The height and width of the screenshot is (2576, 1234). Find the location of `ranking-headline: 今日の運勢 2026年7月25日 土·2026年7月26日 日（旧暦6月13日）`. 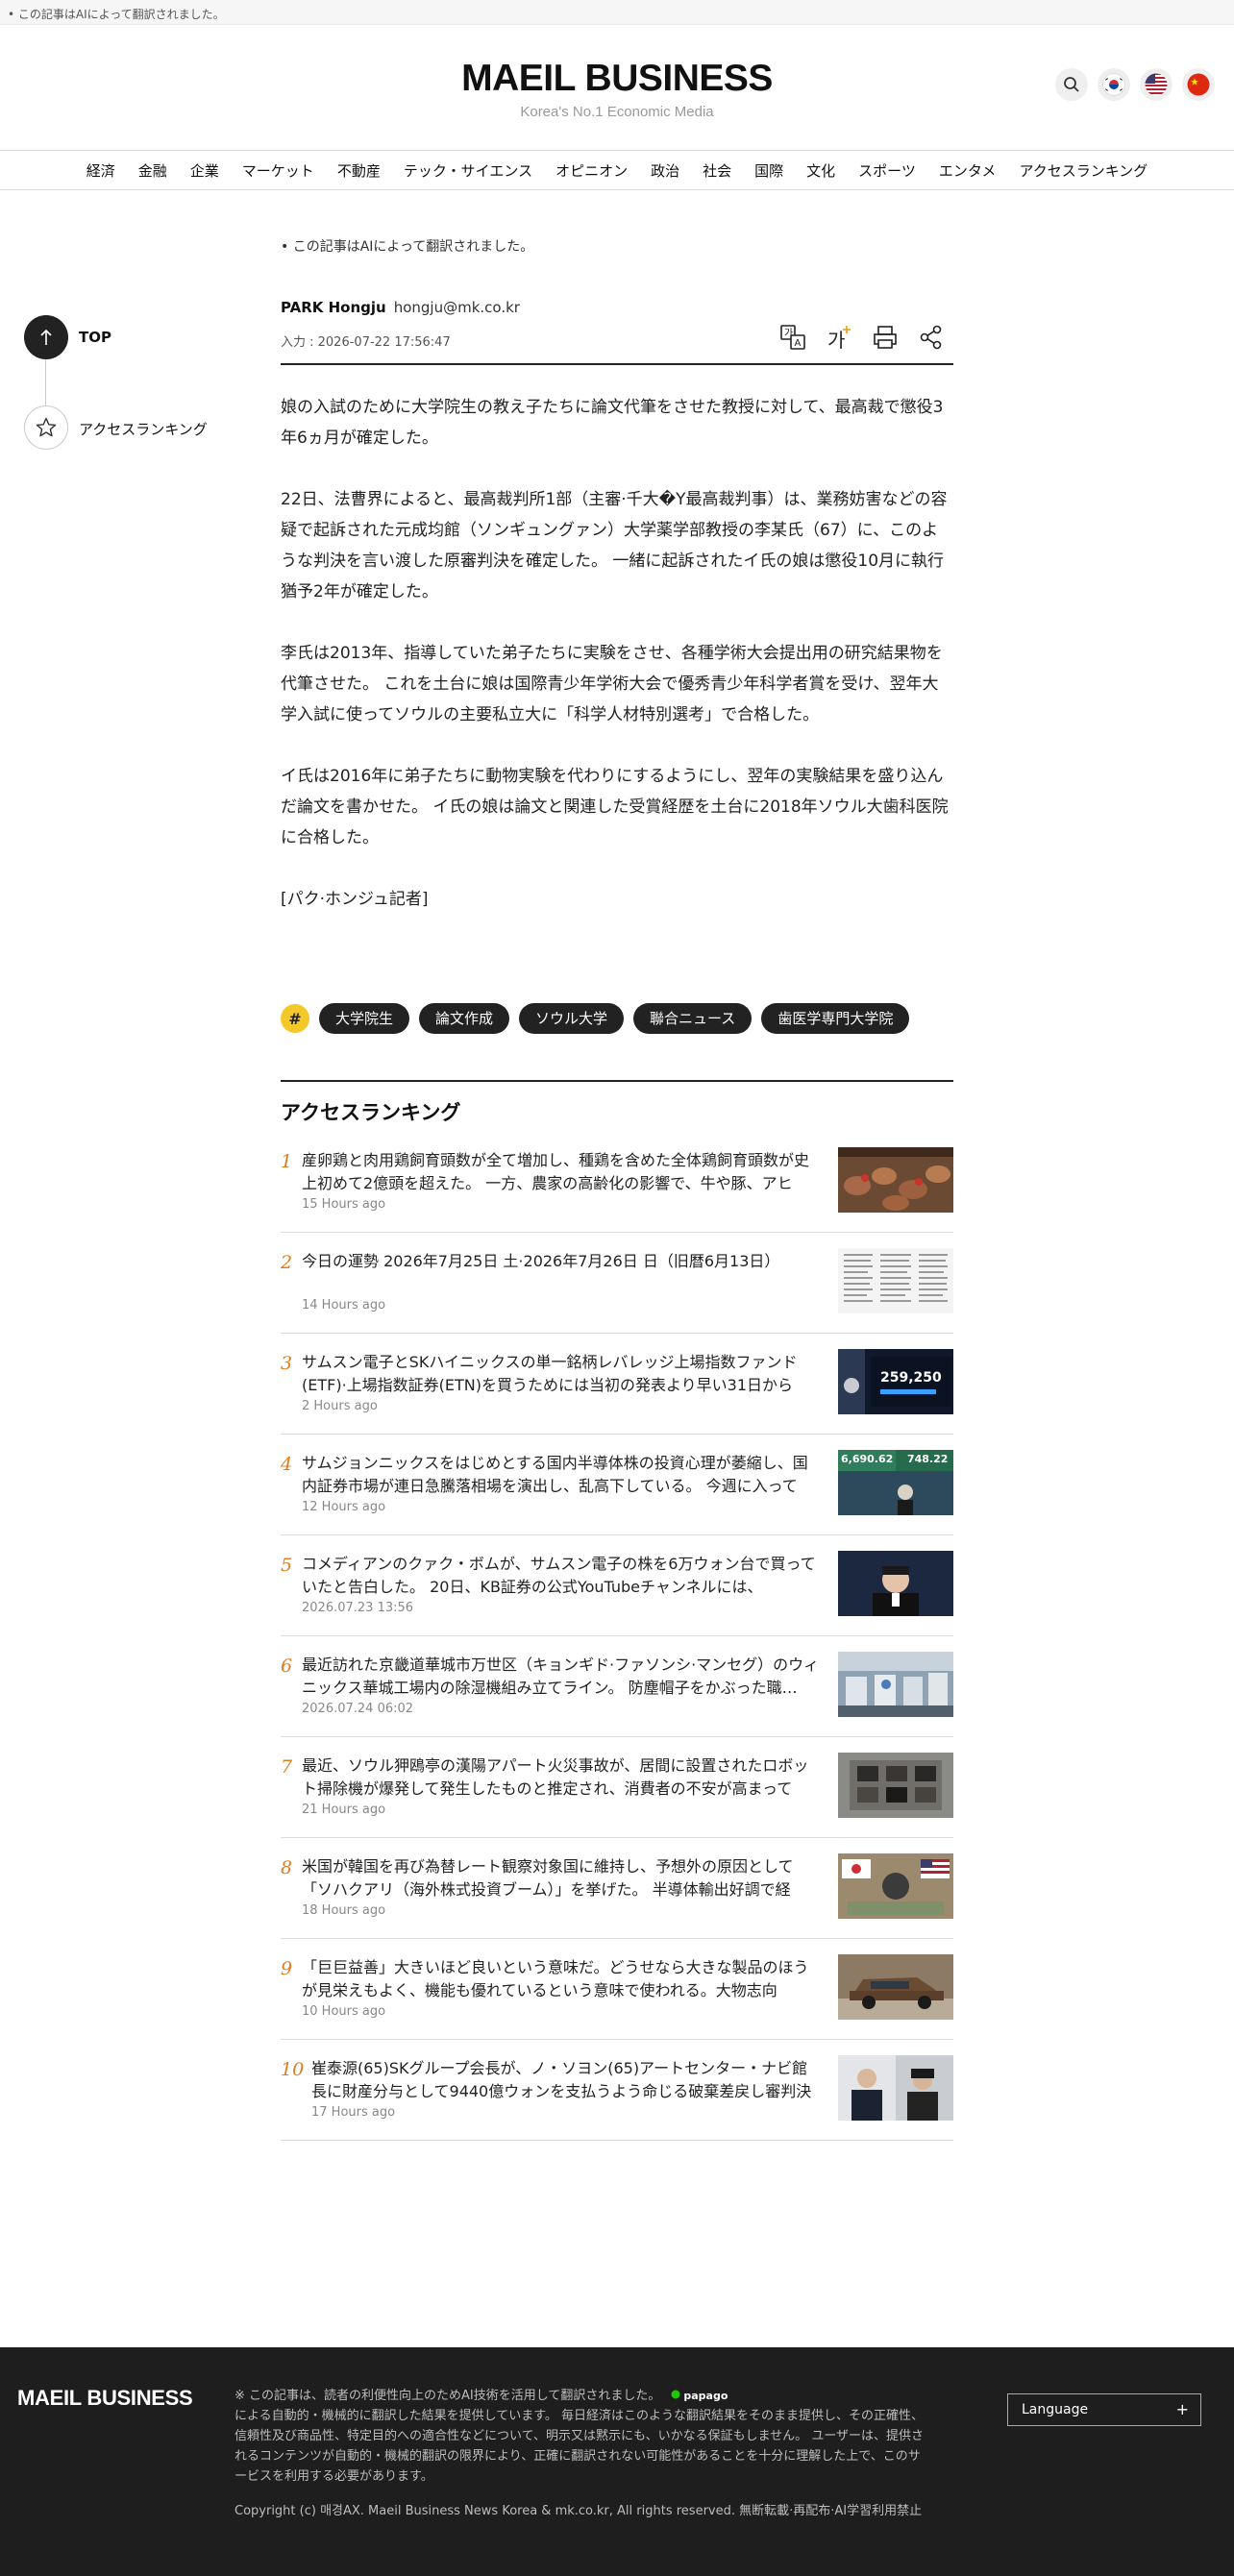

ranking-headline: 今日の運勢 2026年7月25日 土·2026年7月26日 日（旧暦6月13日） is located at coordinates (561, 1261).